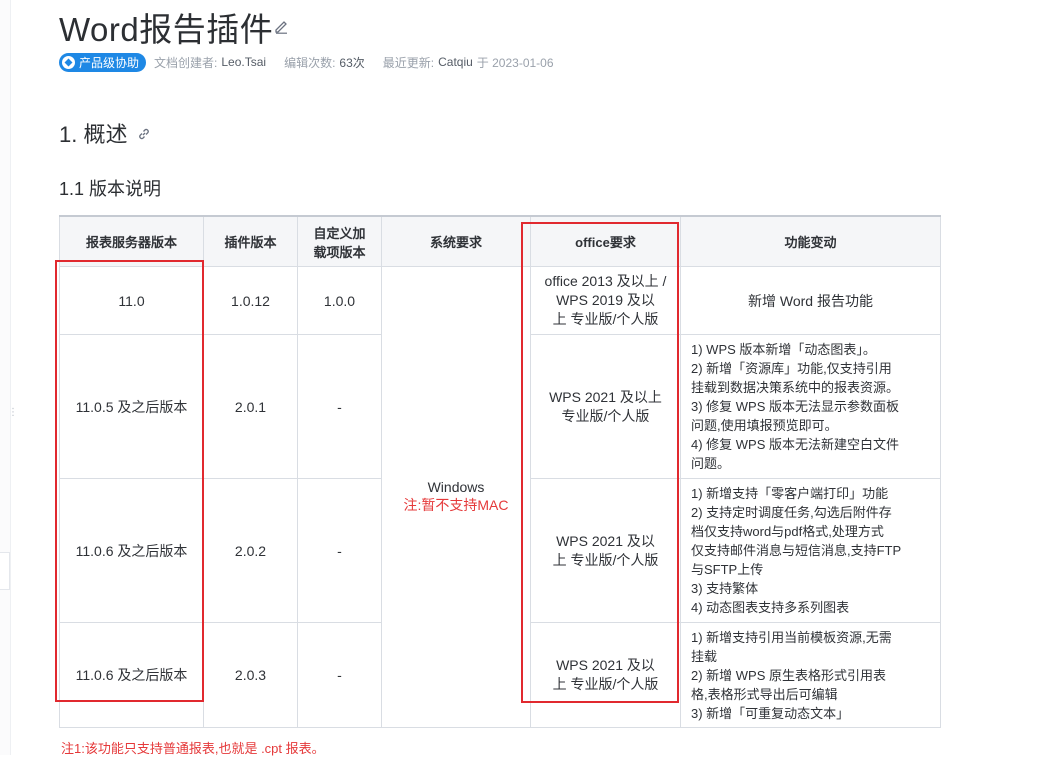 This screenshot has width=1038, height=757. What do you see at coordinates (166, 29) in the screenshot?
I see `page-title: Word报告插件` at bounding box center [166, 29].